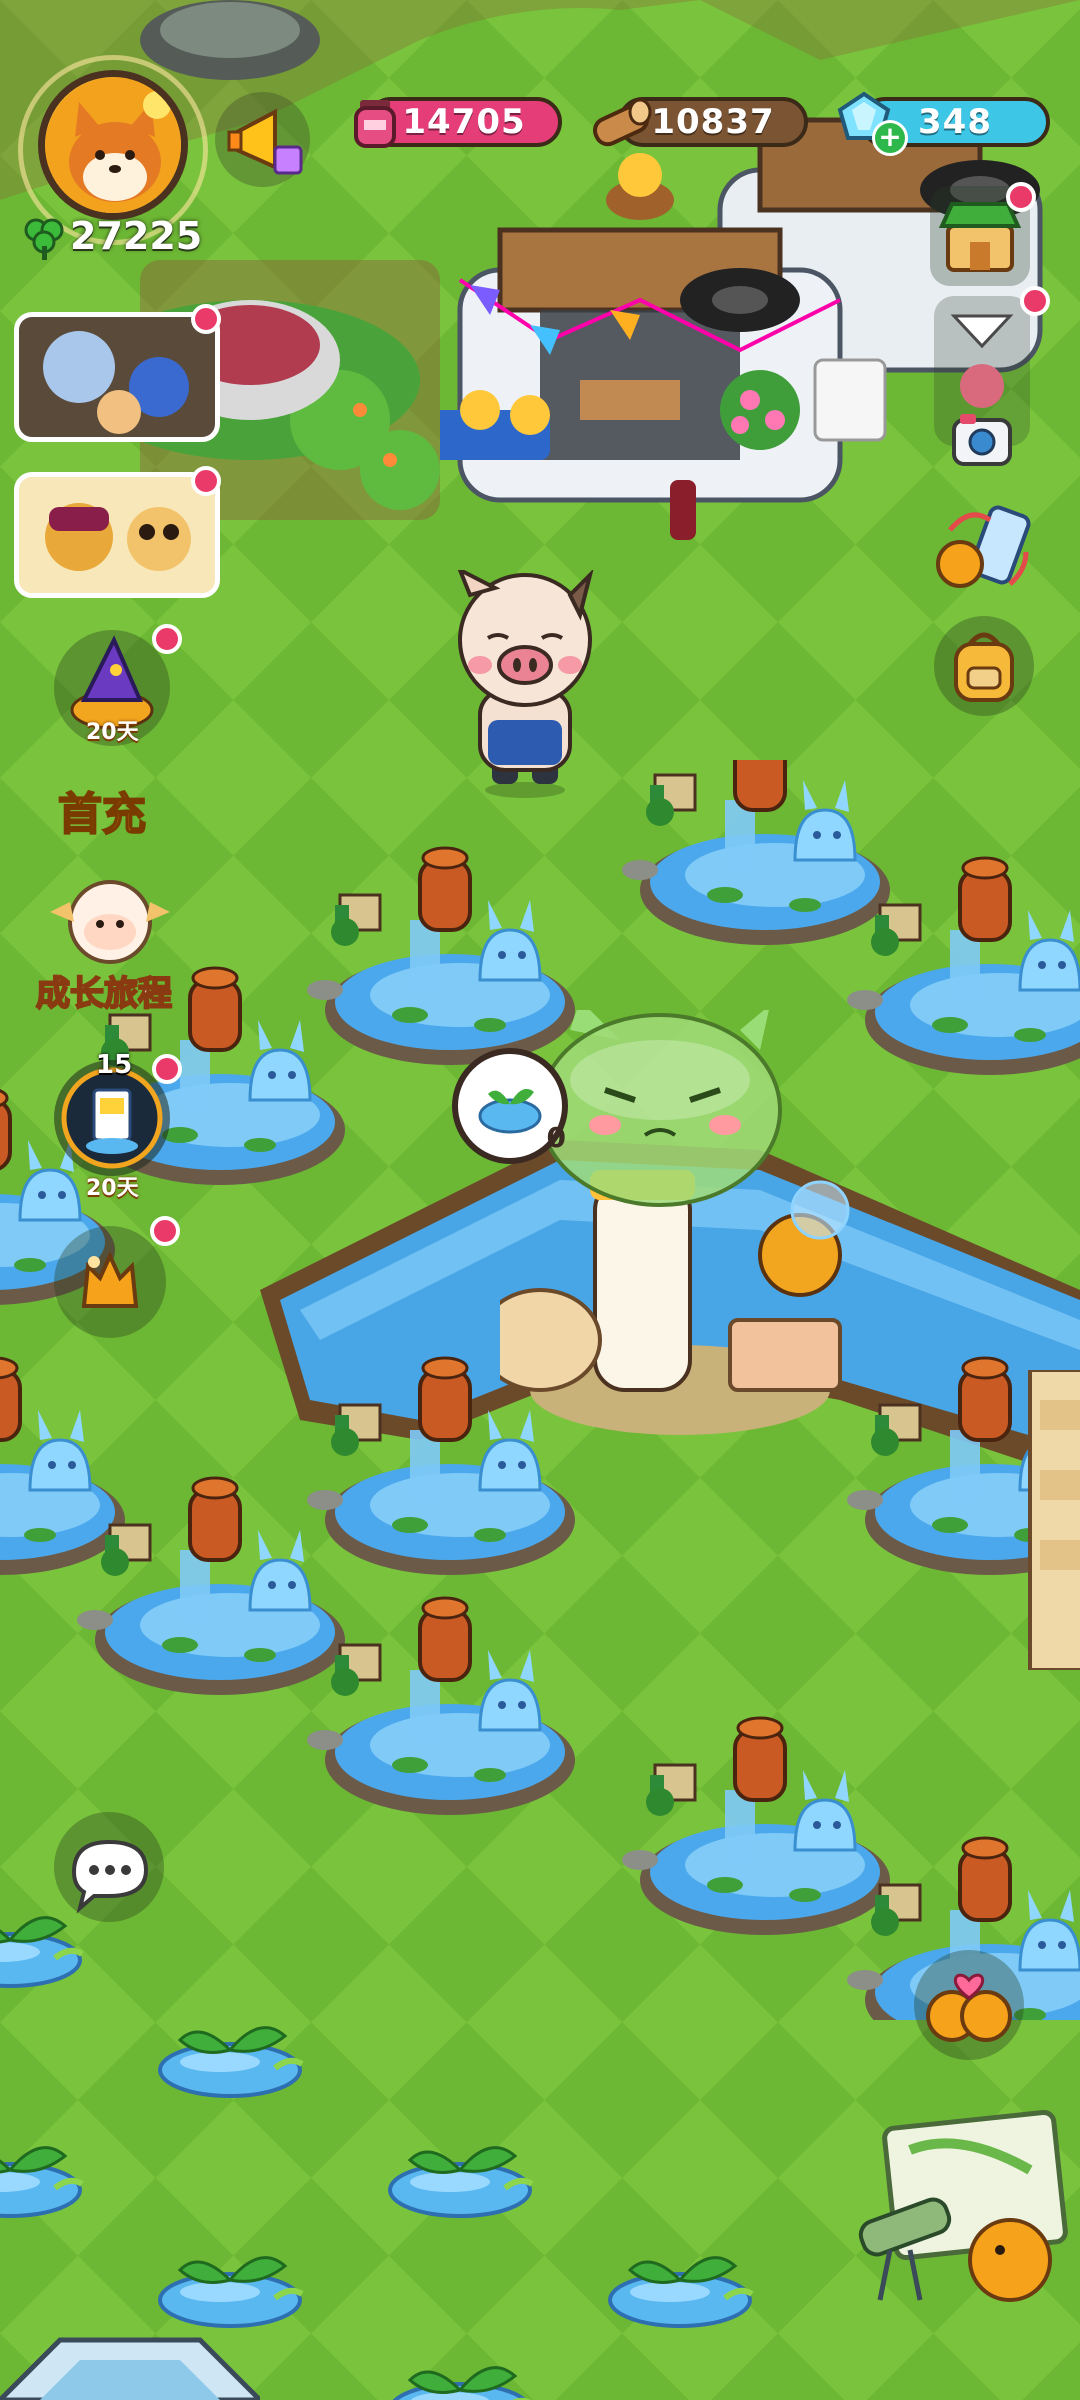 The image size is (1080, 2400). Describe the element at coordinates (110, 1876) in the screenshot. I see `chat-bubble-icon` at that location.